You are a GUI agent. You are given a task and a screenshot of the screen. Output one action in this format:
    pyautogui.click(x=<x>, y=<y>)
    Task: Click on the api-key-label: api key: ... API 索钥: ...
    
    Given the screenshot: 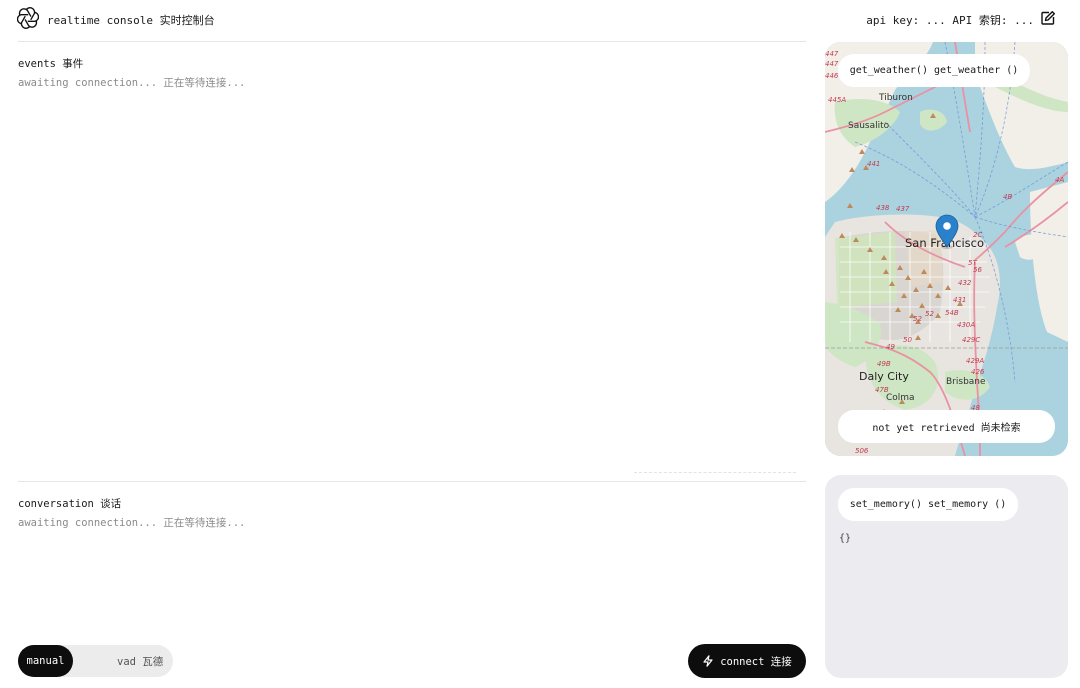 What is the action you would take?
    pyautogui.click(x=950, y=20)
    